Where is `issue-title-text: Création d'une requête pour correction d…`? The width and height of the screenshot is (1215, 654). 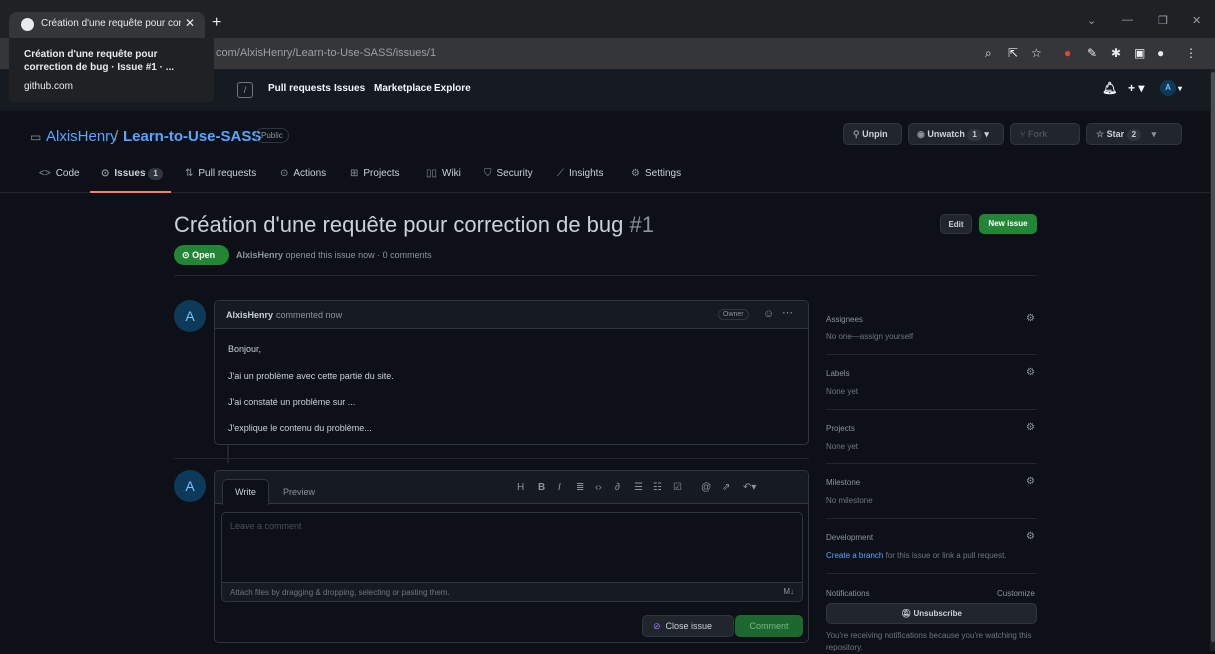 issue-title-text: Création d'une requête pour correction d… is located at coordinates (399, 224).